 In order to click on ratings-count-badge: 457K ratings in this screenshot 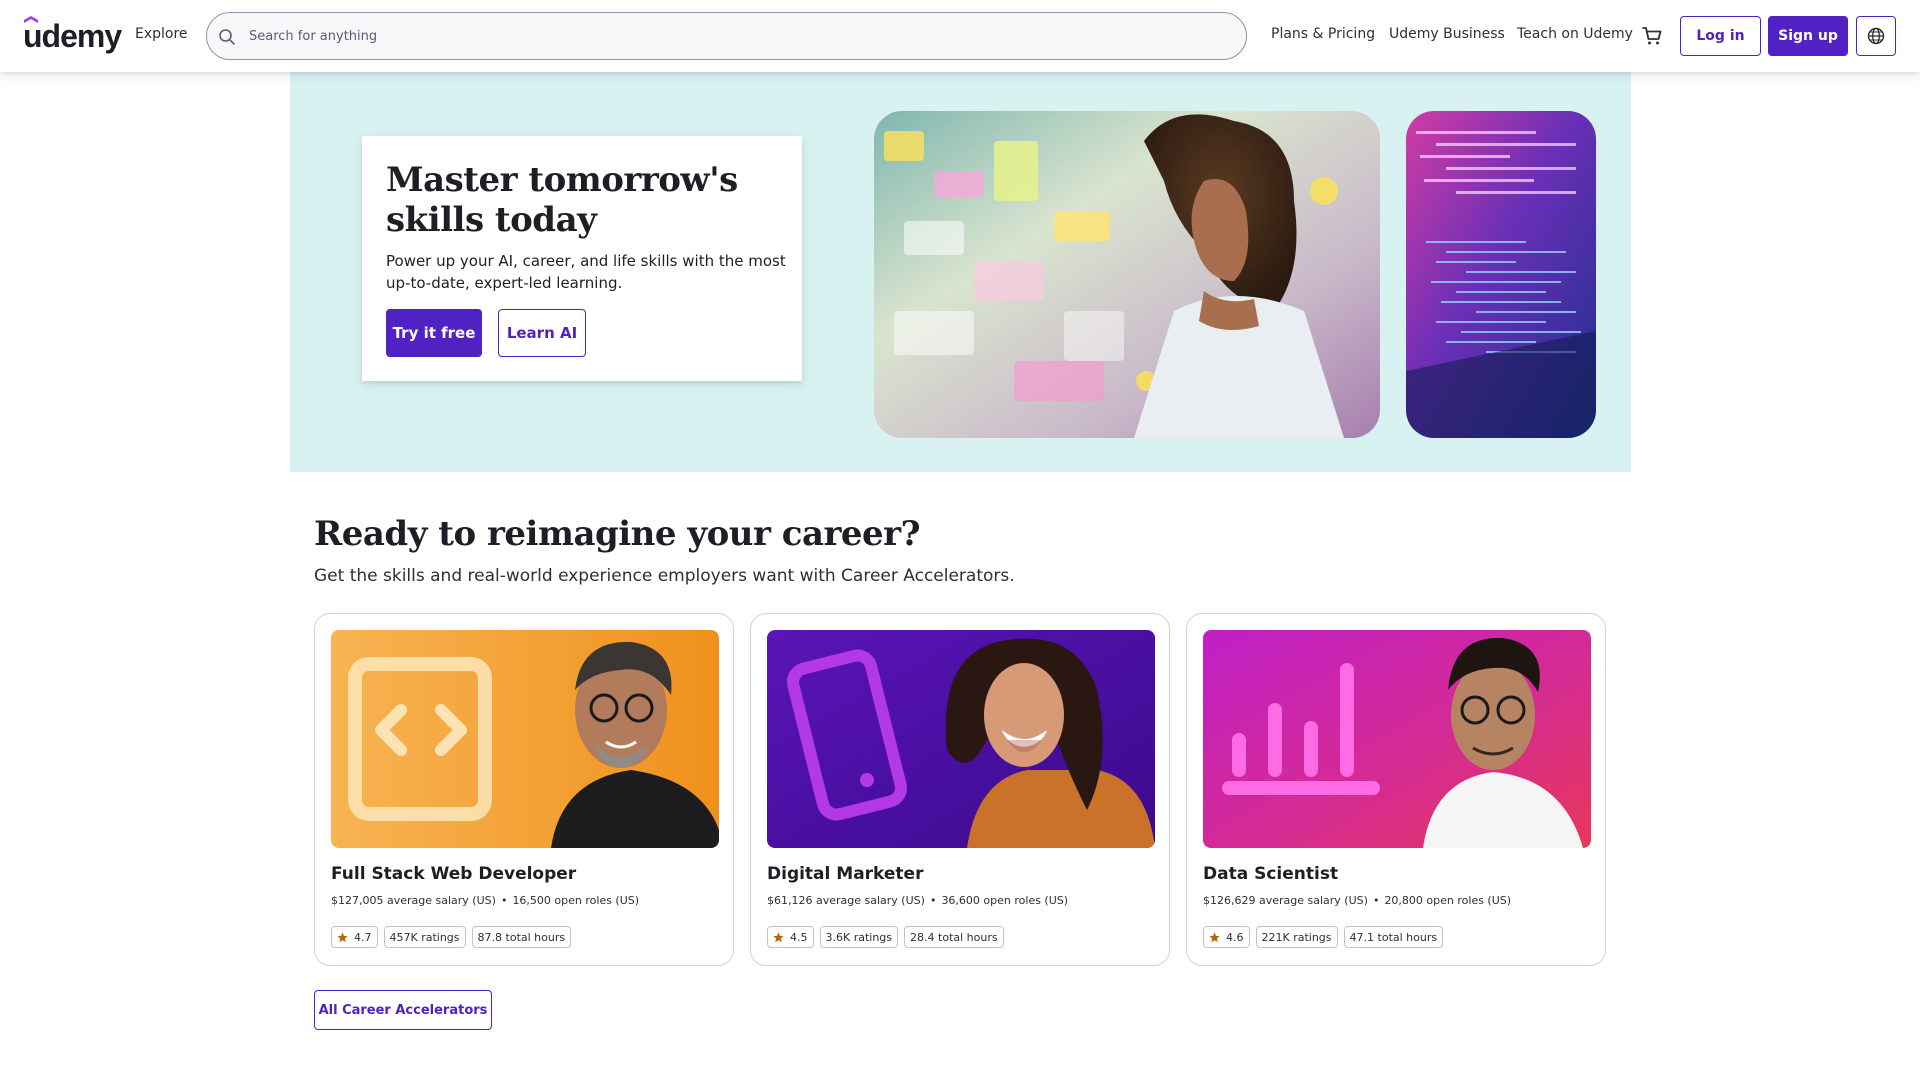, I will do `click(424, 937)`.